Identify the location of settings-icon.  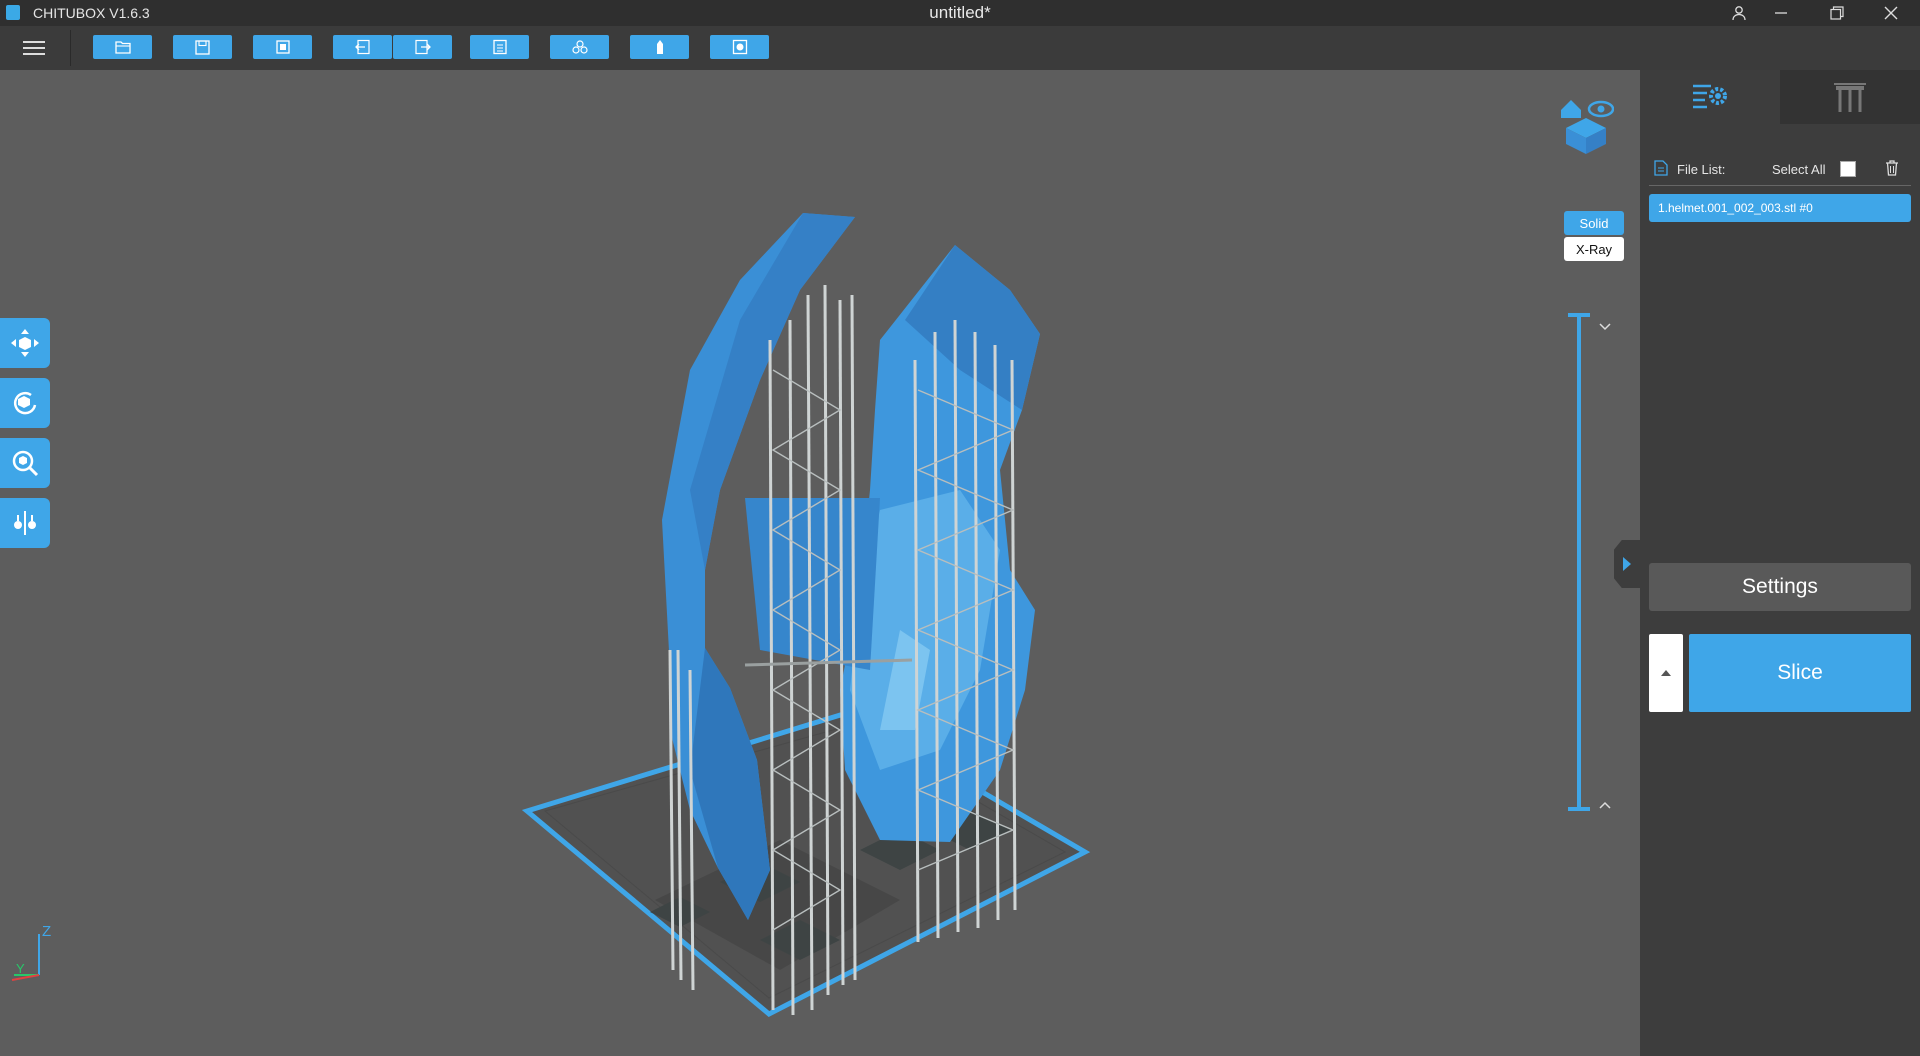
(739, 47).